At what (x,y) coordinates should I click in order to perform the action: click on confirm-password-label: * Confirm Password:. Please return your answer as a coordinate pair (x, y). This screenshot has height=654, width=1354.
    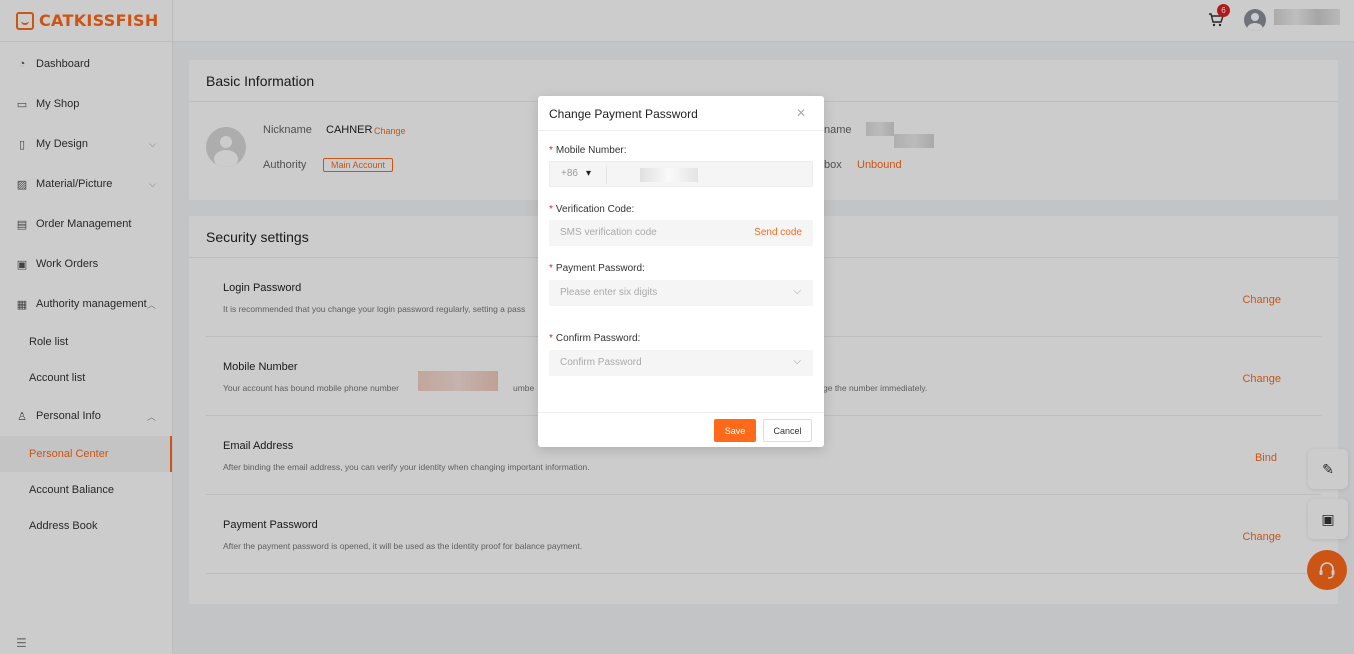
    Looking at the image, I should click on (595, 338).